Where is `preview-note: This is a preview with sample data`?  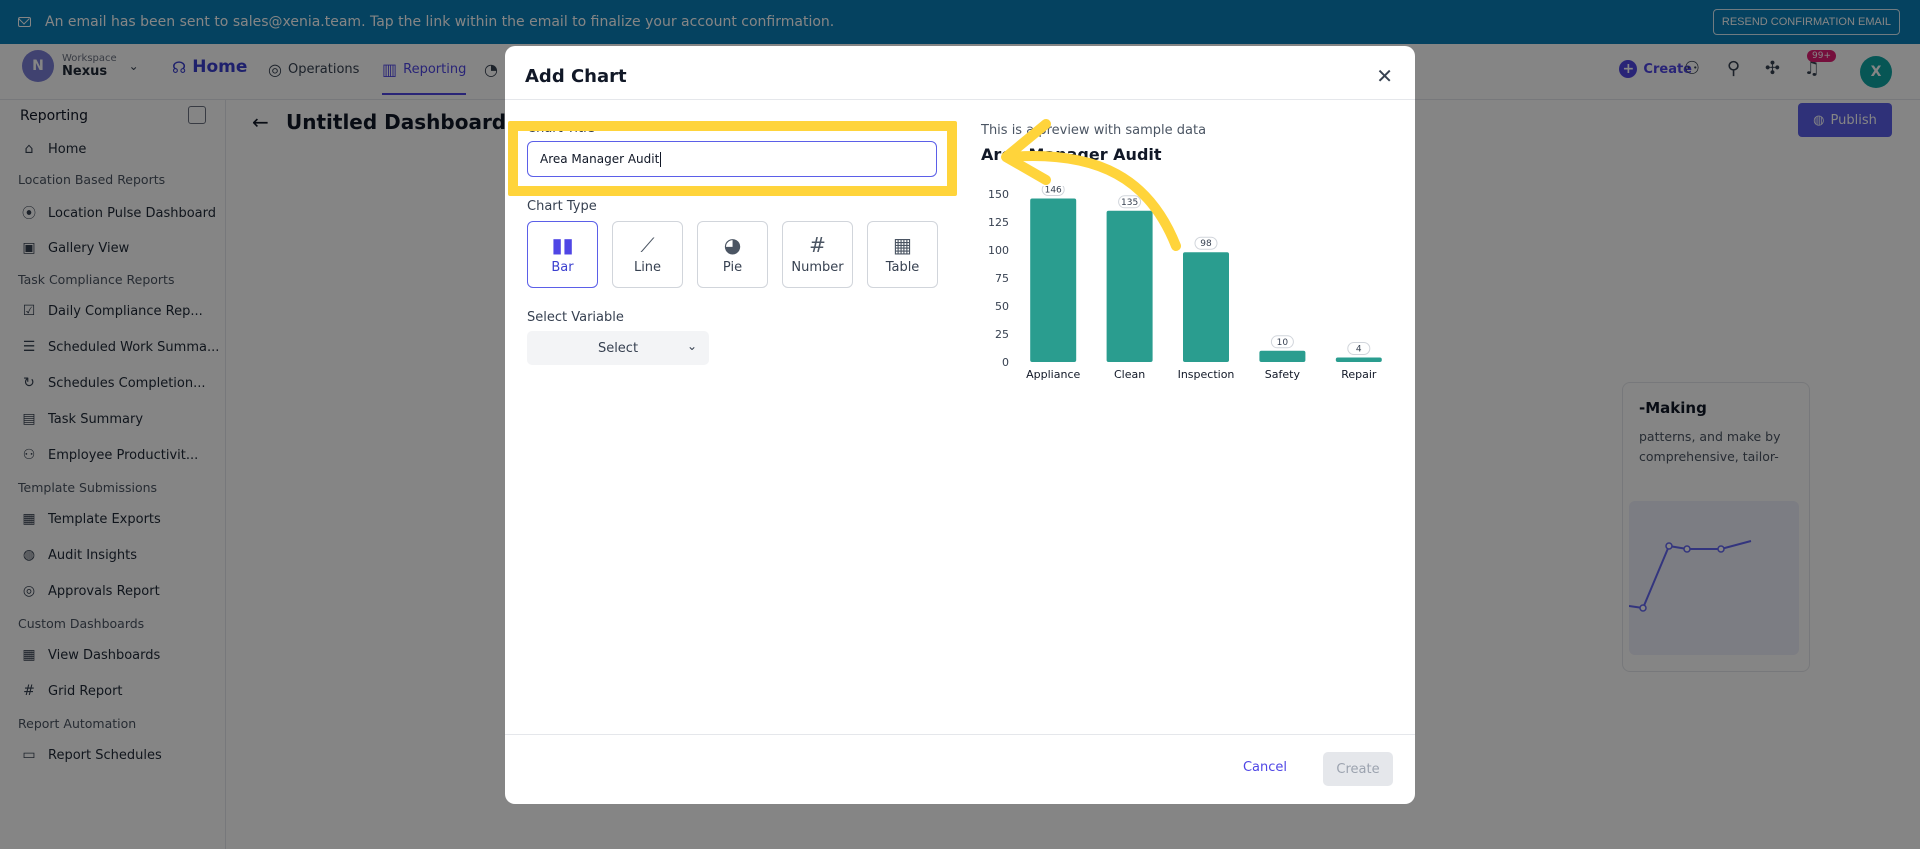
preview-note: This is a preview with sample data is located at coordinates (1094, 130).